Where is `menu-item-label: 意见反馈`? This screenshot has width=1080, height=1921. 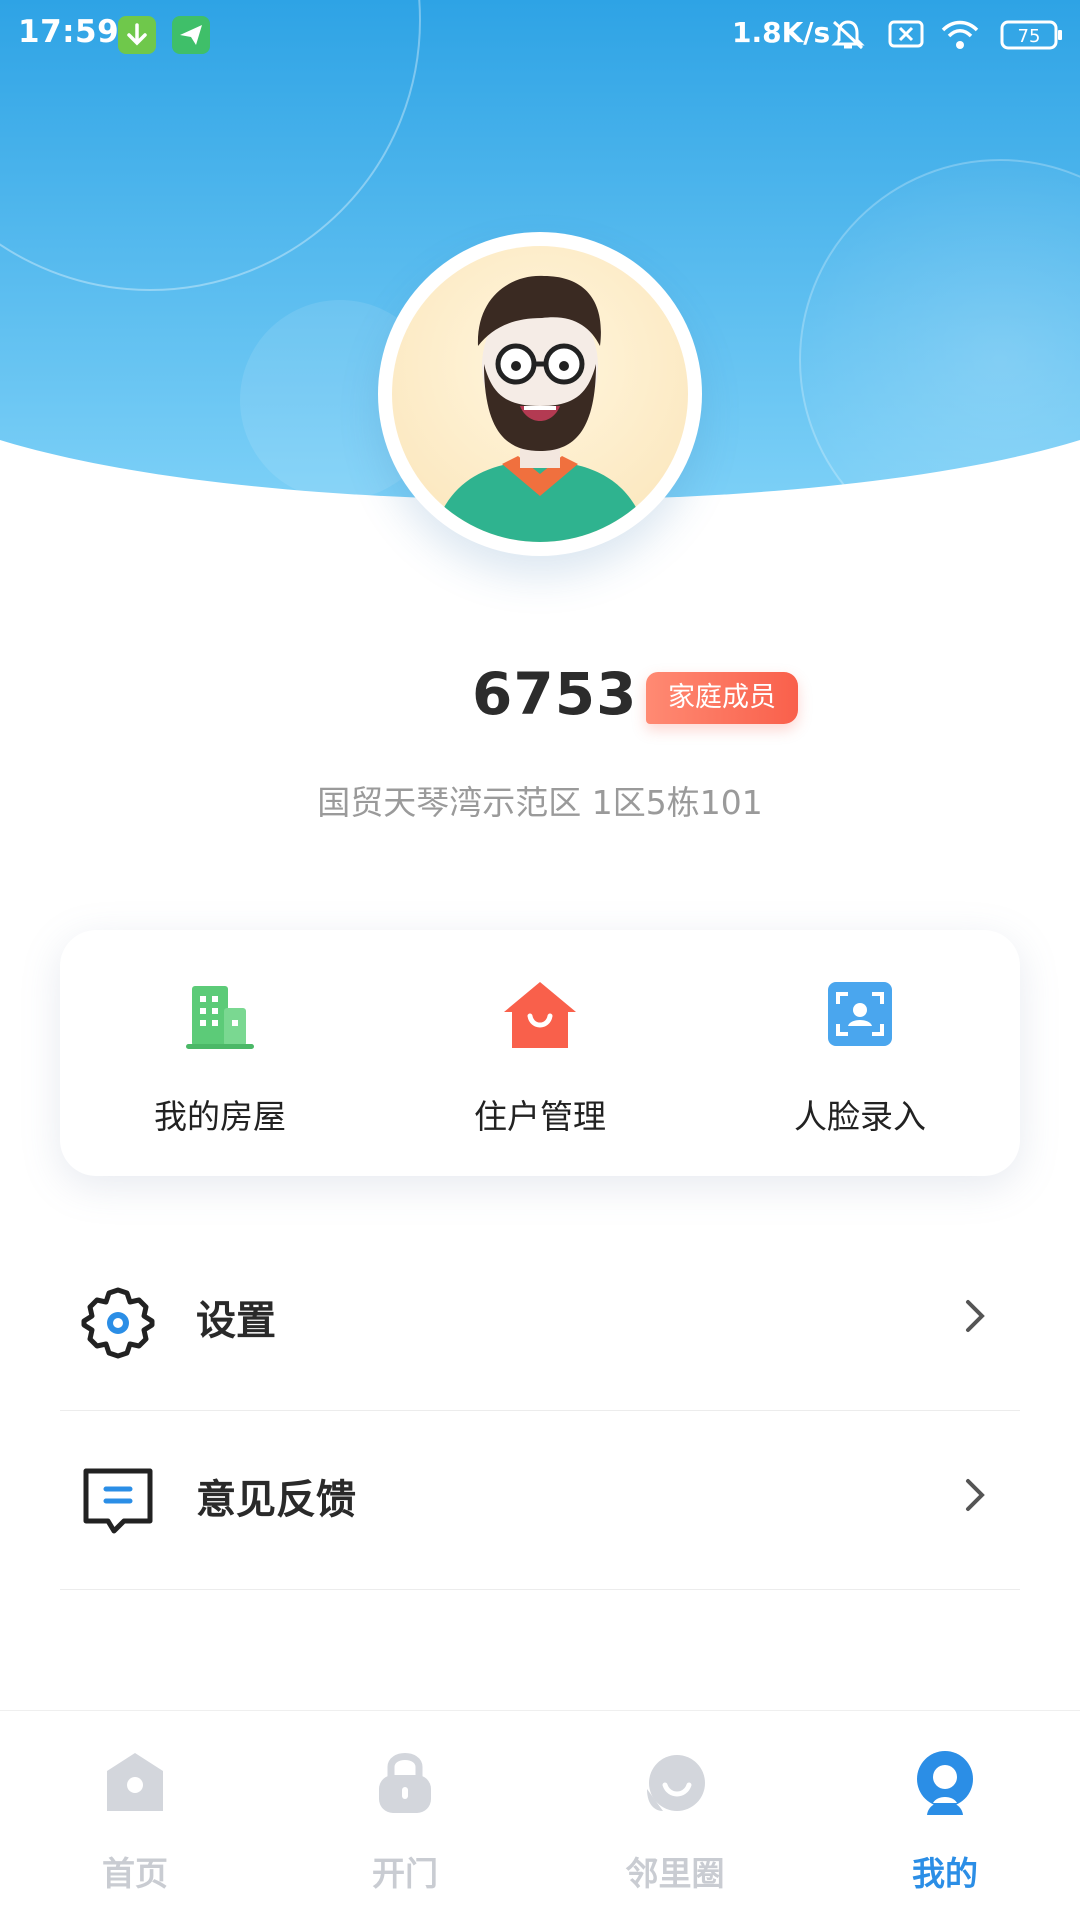
menu-item-label: 意见反馈 is located at coordinates (276, 1500).